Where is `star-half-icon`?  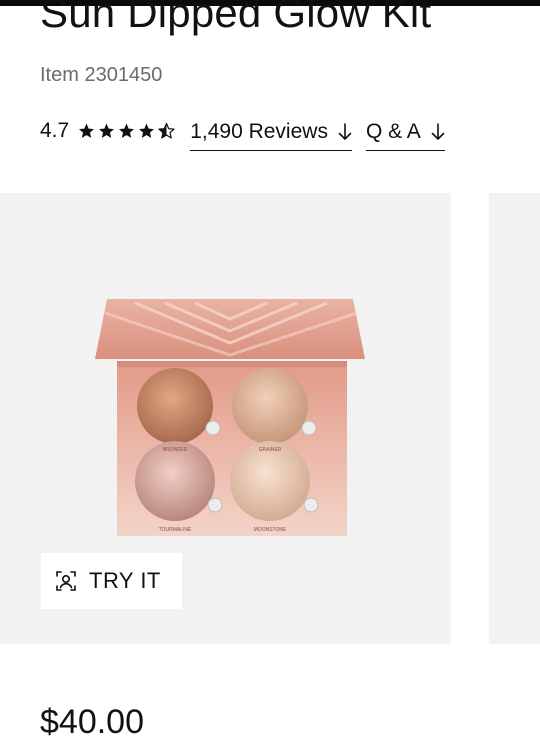 star-half-icon is located at coordinates (166, 130).